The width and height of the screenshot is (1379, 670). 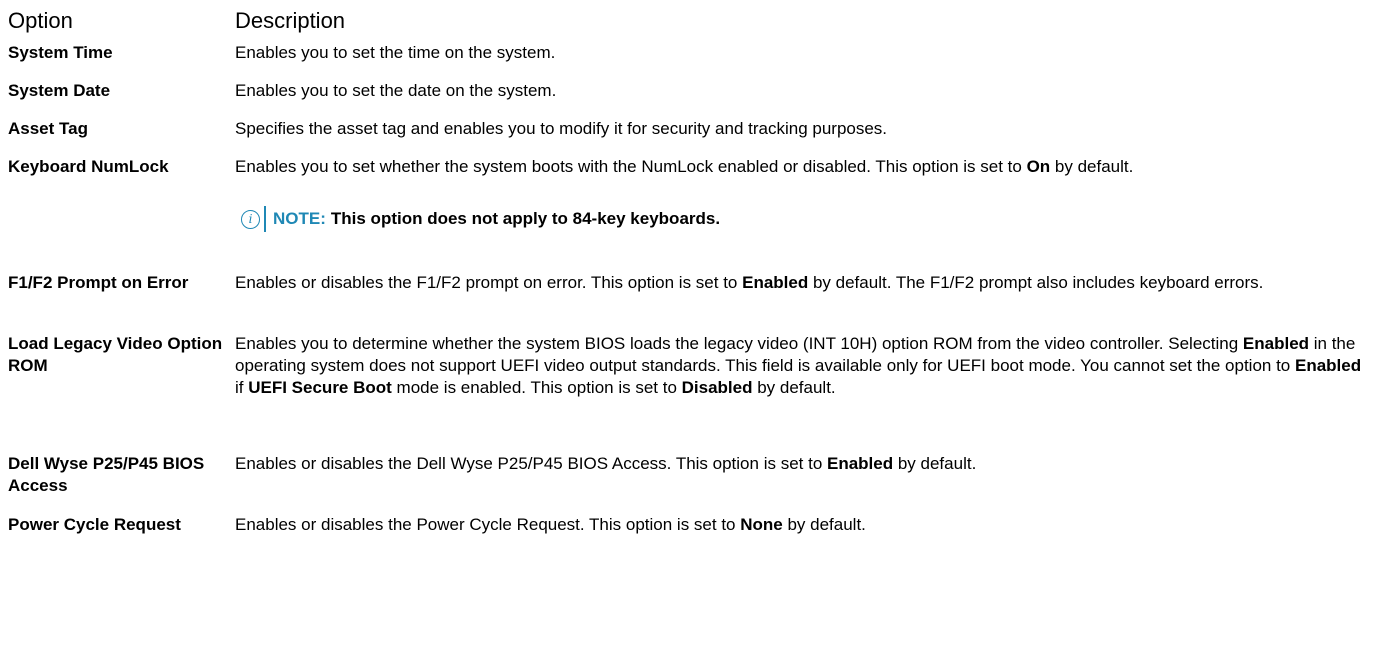 What do you see at coordinates (115, 354) in the screenshot?
I see `option-name: Load Legacy Video Option ROM` at bounding box center [115, 354].